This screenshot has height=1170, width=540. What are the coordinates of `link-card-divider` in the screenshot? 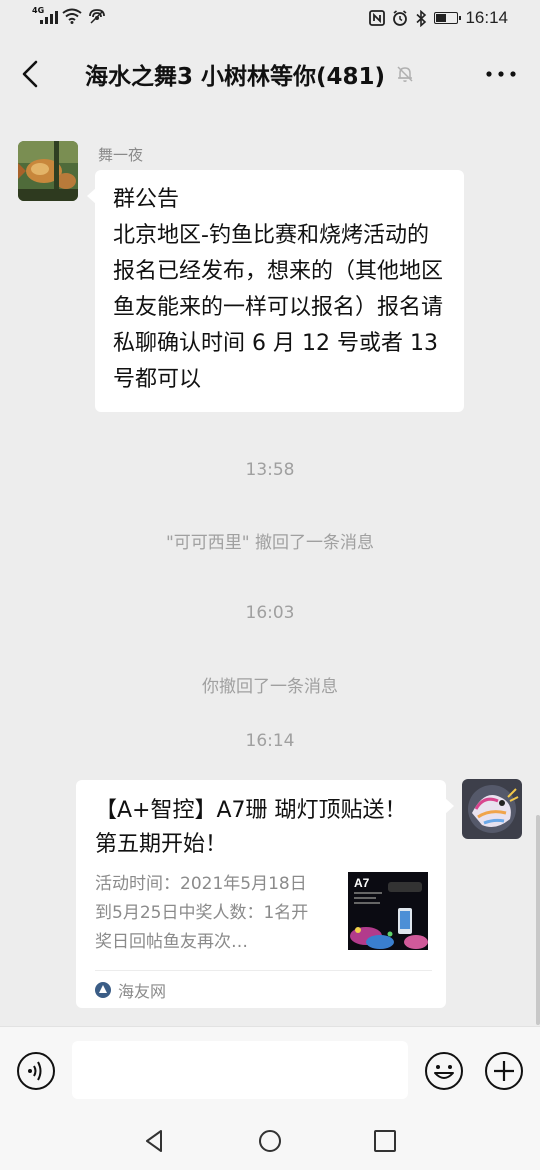 It's located at (263, 970).